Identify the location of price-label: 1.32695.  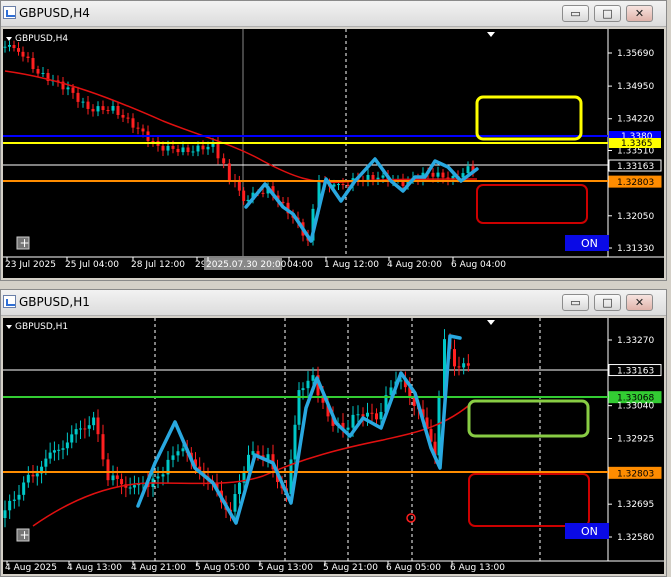
(635, 505).